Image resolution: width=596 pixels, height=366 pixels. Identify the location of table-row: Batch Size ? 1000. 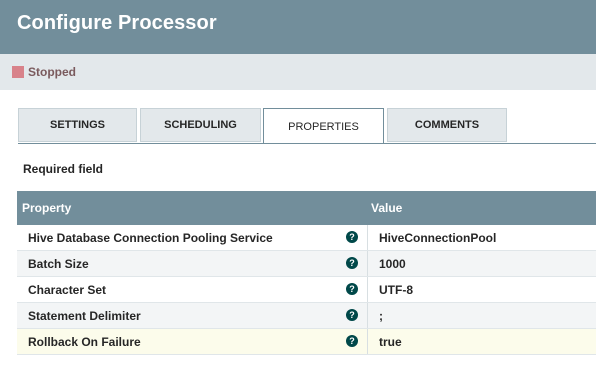
(306, 264).